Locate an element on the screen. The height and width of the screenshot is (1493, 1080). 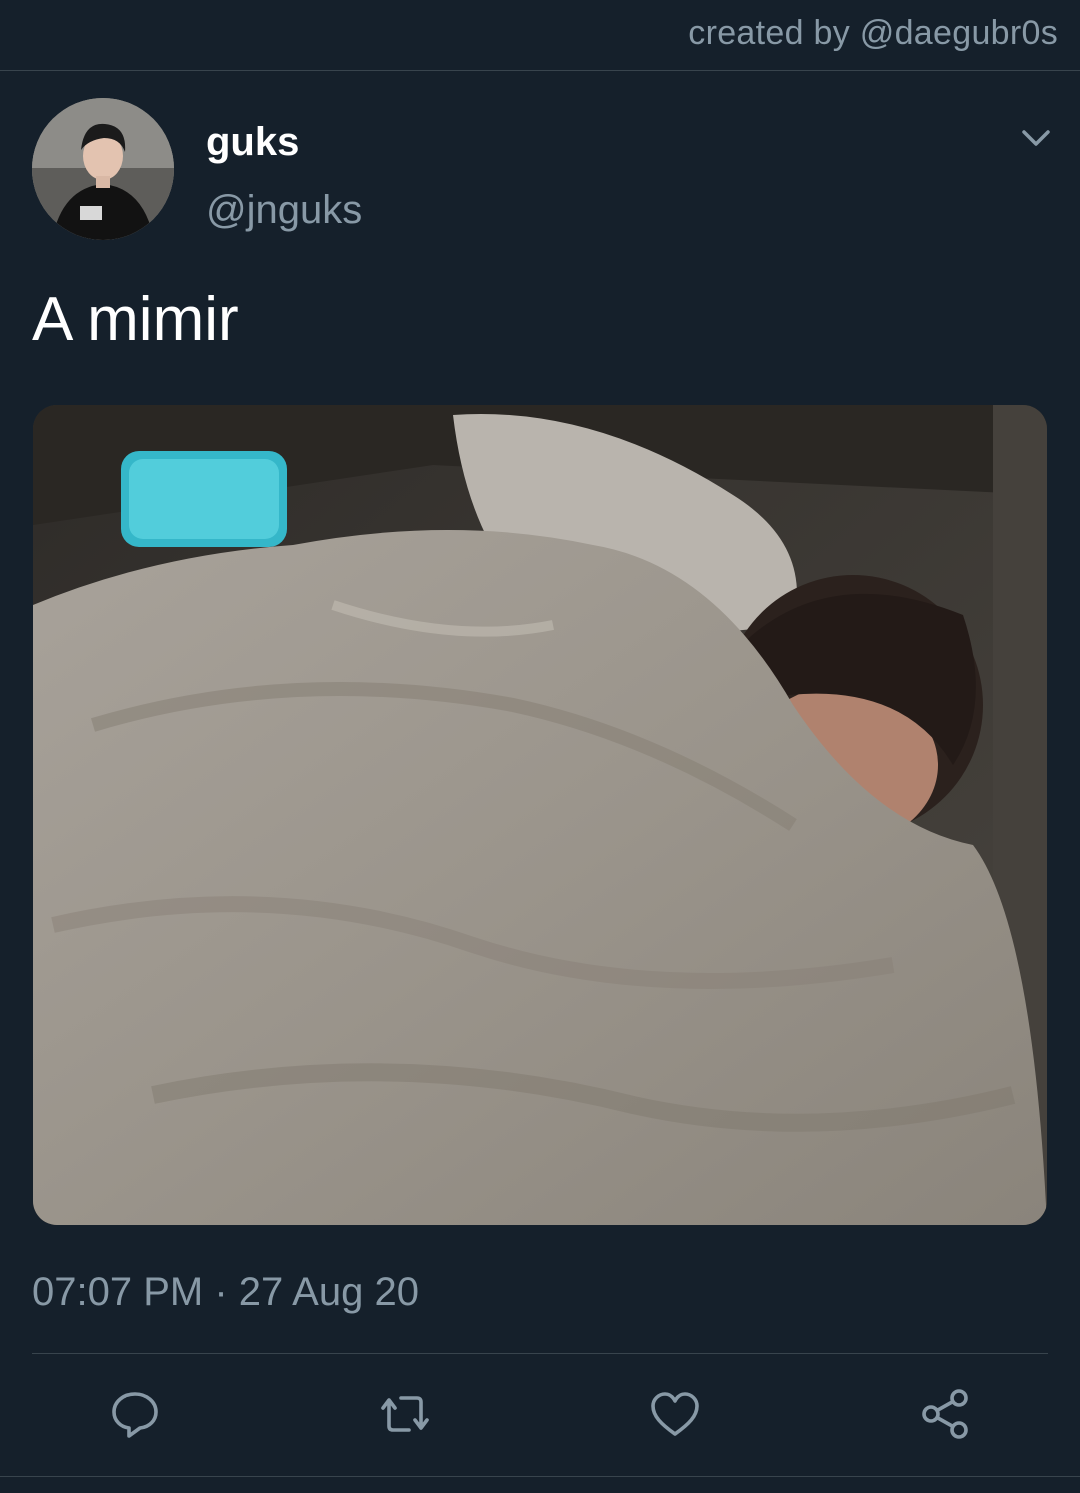
top-bar: created by @daegubr0s is located at coordinates (540, 35).